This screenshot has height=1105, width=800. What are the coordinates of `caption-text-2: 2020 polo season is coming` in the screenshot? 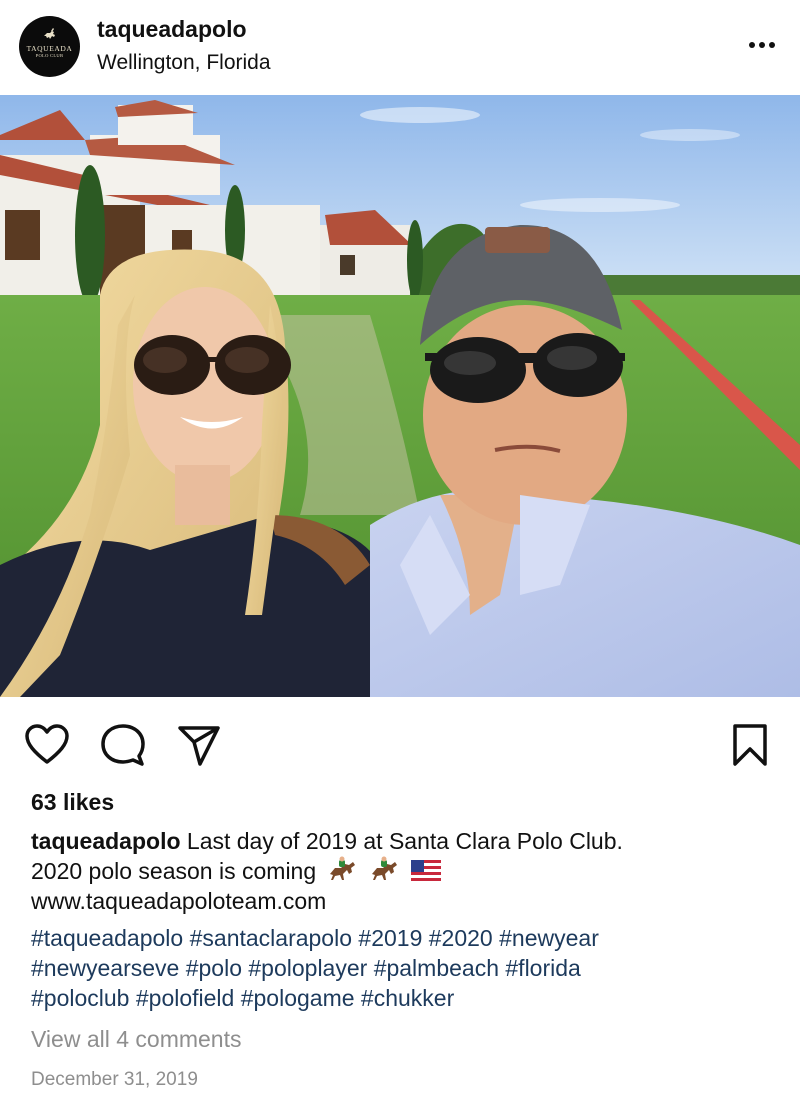 It's located at (174, 871).